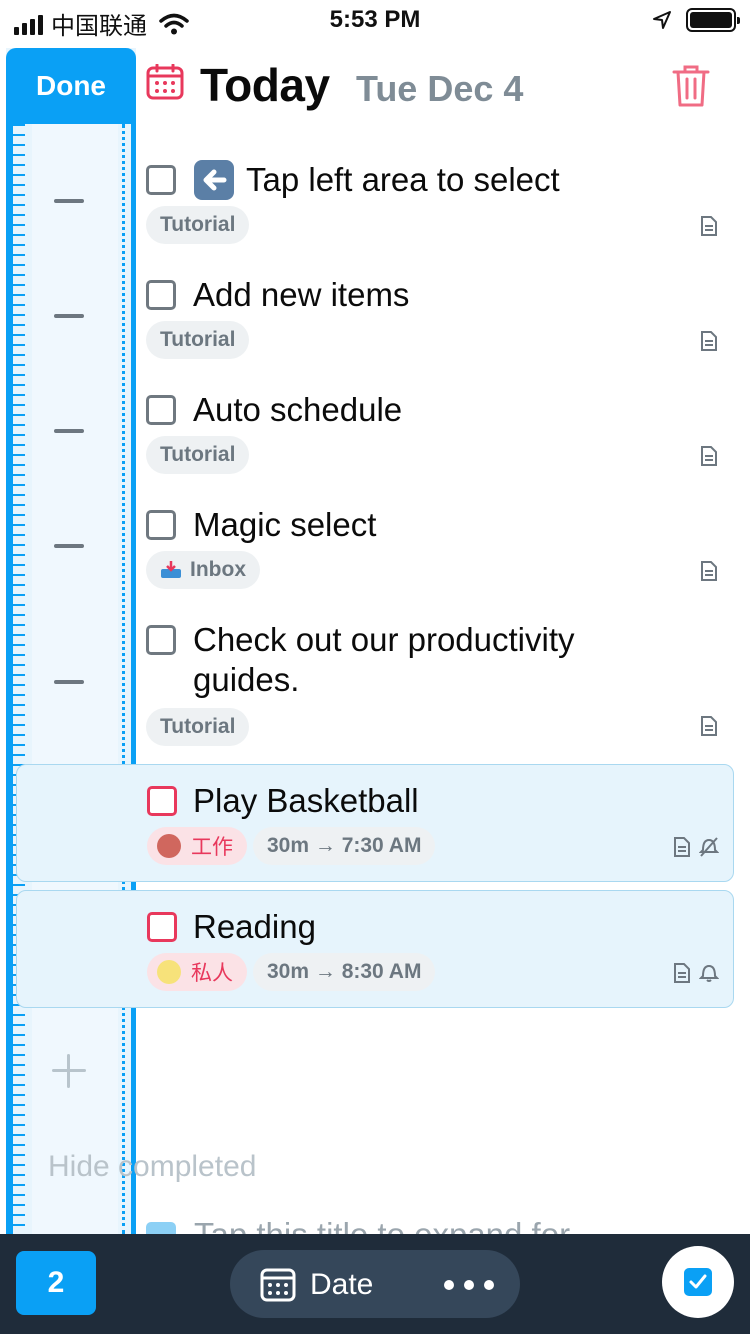 The image size is (750, 1334). What do you see at coordinates (436, 320) in the screenshot?
I see `task-row: Add new items Tutorial` at bounding box center [436, 320].